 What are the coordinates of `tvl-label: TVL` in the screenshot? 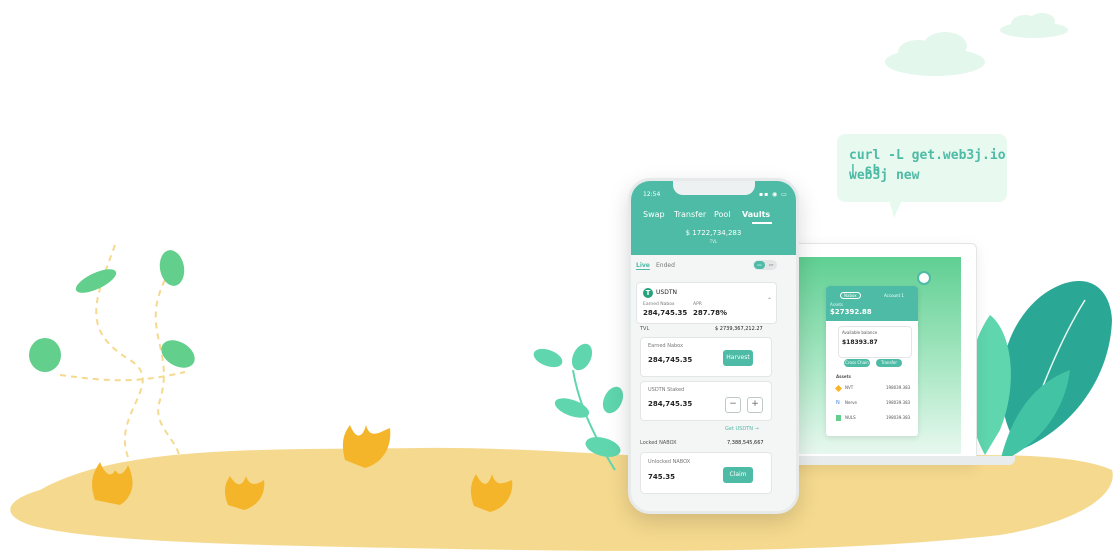 It's located at (645, 329).